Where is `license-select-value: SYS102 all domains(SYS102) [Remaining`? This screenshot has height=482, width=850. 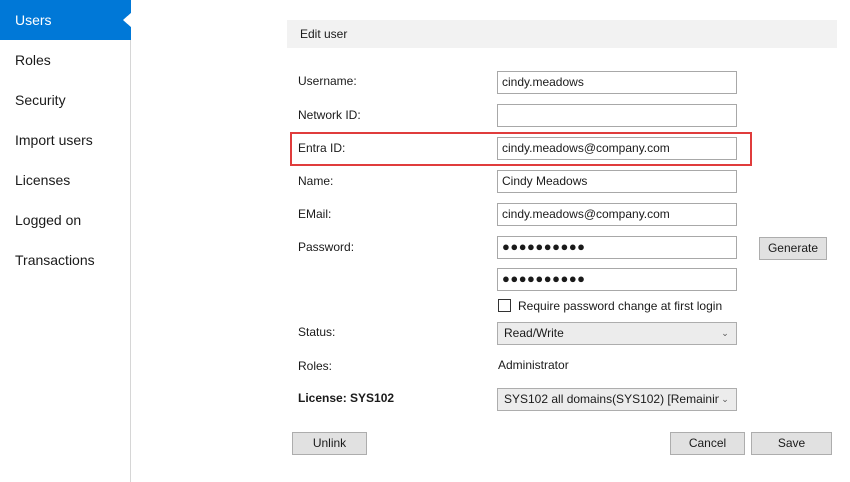 license-select-value: SYS102 all domains(SYS102) [Remaining is located at coordinates (616, 399).